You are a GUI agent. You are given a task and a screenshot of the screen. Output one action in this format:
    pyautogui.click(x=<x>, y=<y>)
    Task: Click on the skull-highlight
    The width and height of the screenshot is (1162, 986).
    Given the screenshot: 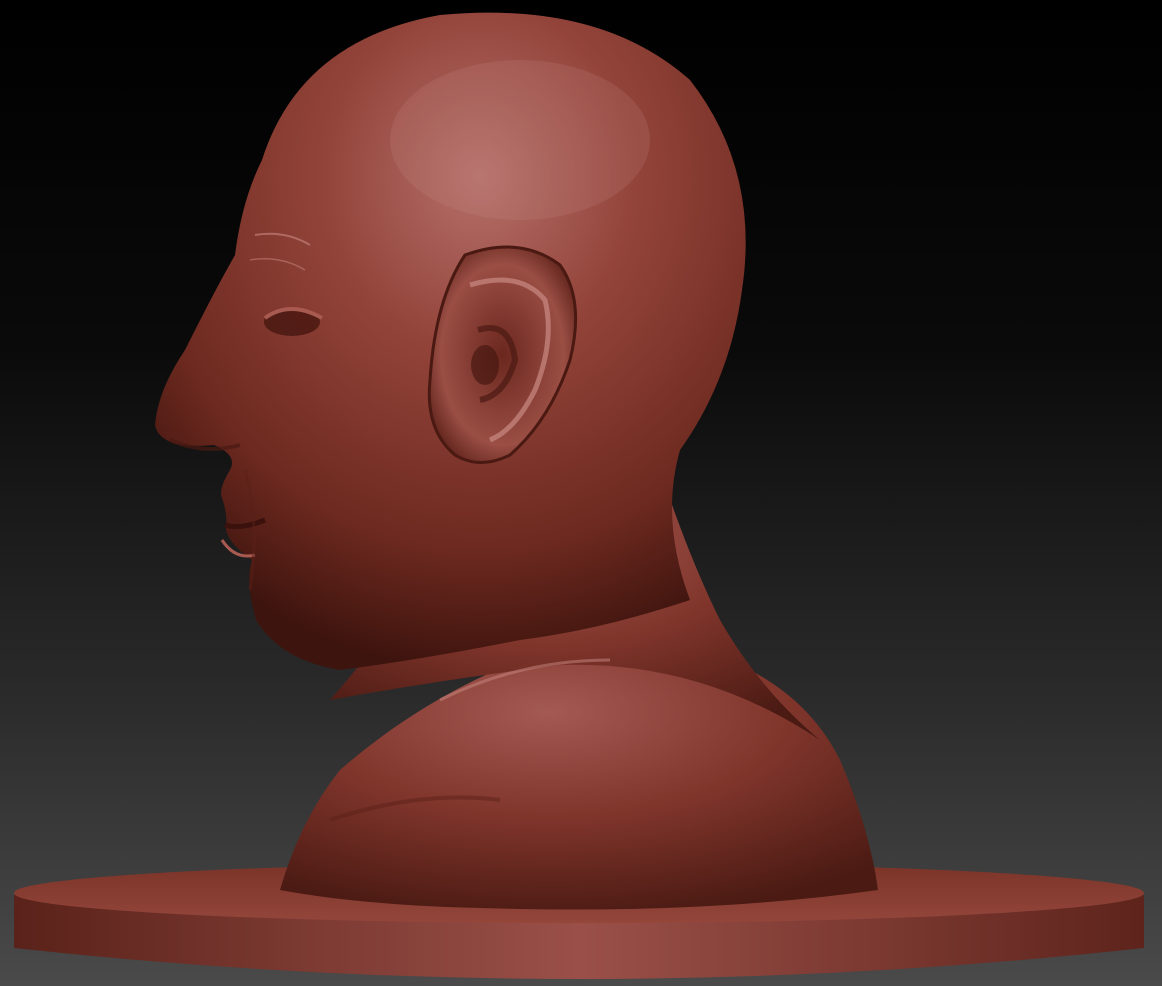 What is the action you would take?
    pyautogui.click(x=520, y=140)
    